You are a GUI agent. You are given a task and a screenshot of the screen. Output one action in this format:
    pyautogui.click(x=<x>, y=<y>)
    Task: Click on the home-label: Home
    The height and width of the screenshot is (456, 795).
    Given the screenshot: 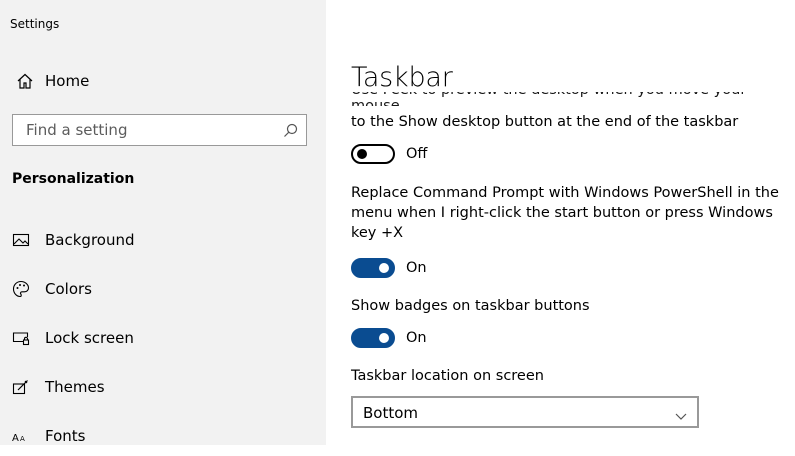 What is the action you would take?
    pyautogui.click(x=67, y=81)
    